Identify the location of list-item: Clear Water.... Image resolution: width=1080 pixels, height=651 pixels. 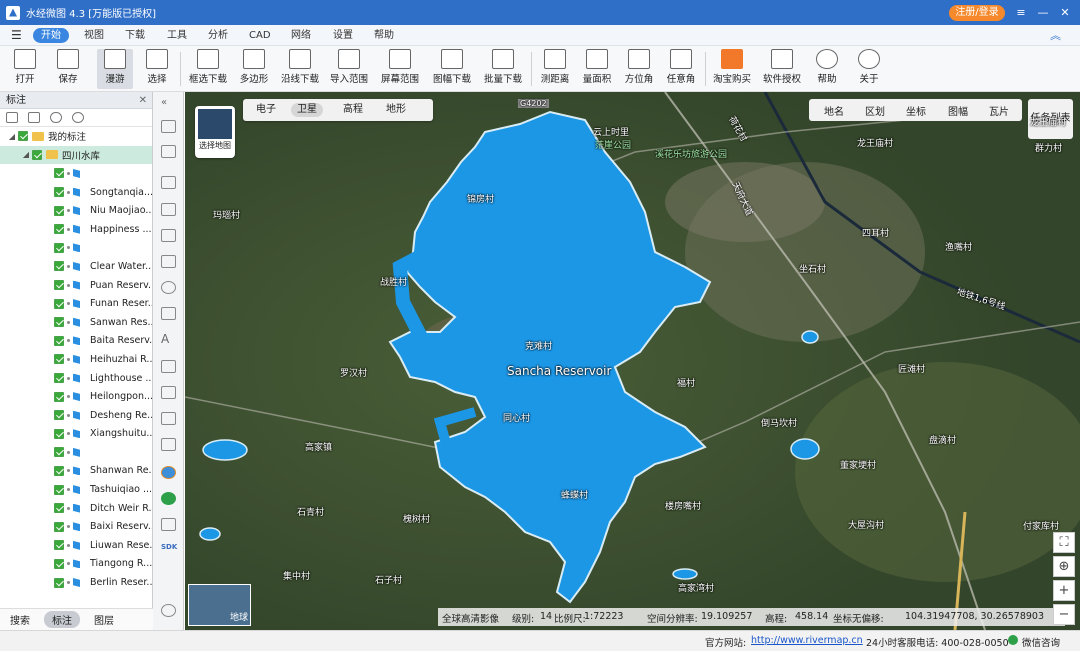
(76, 266).